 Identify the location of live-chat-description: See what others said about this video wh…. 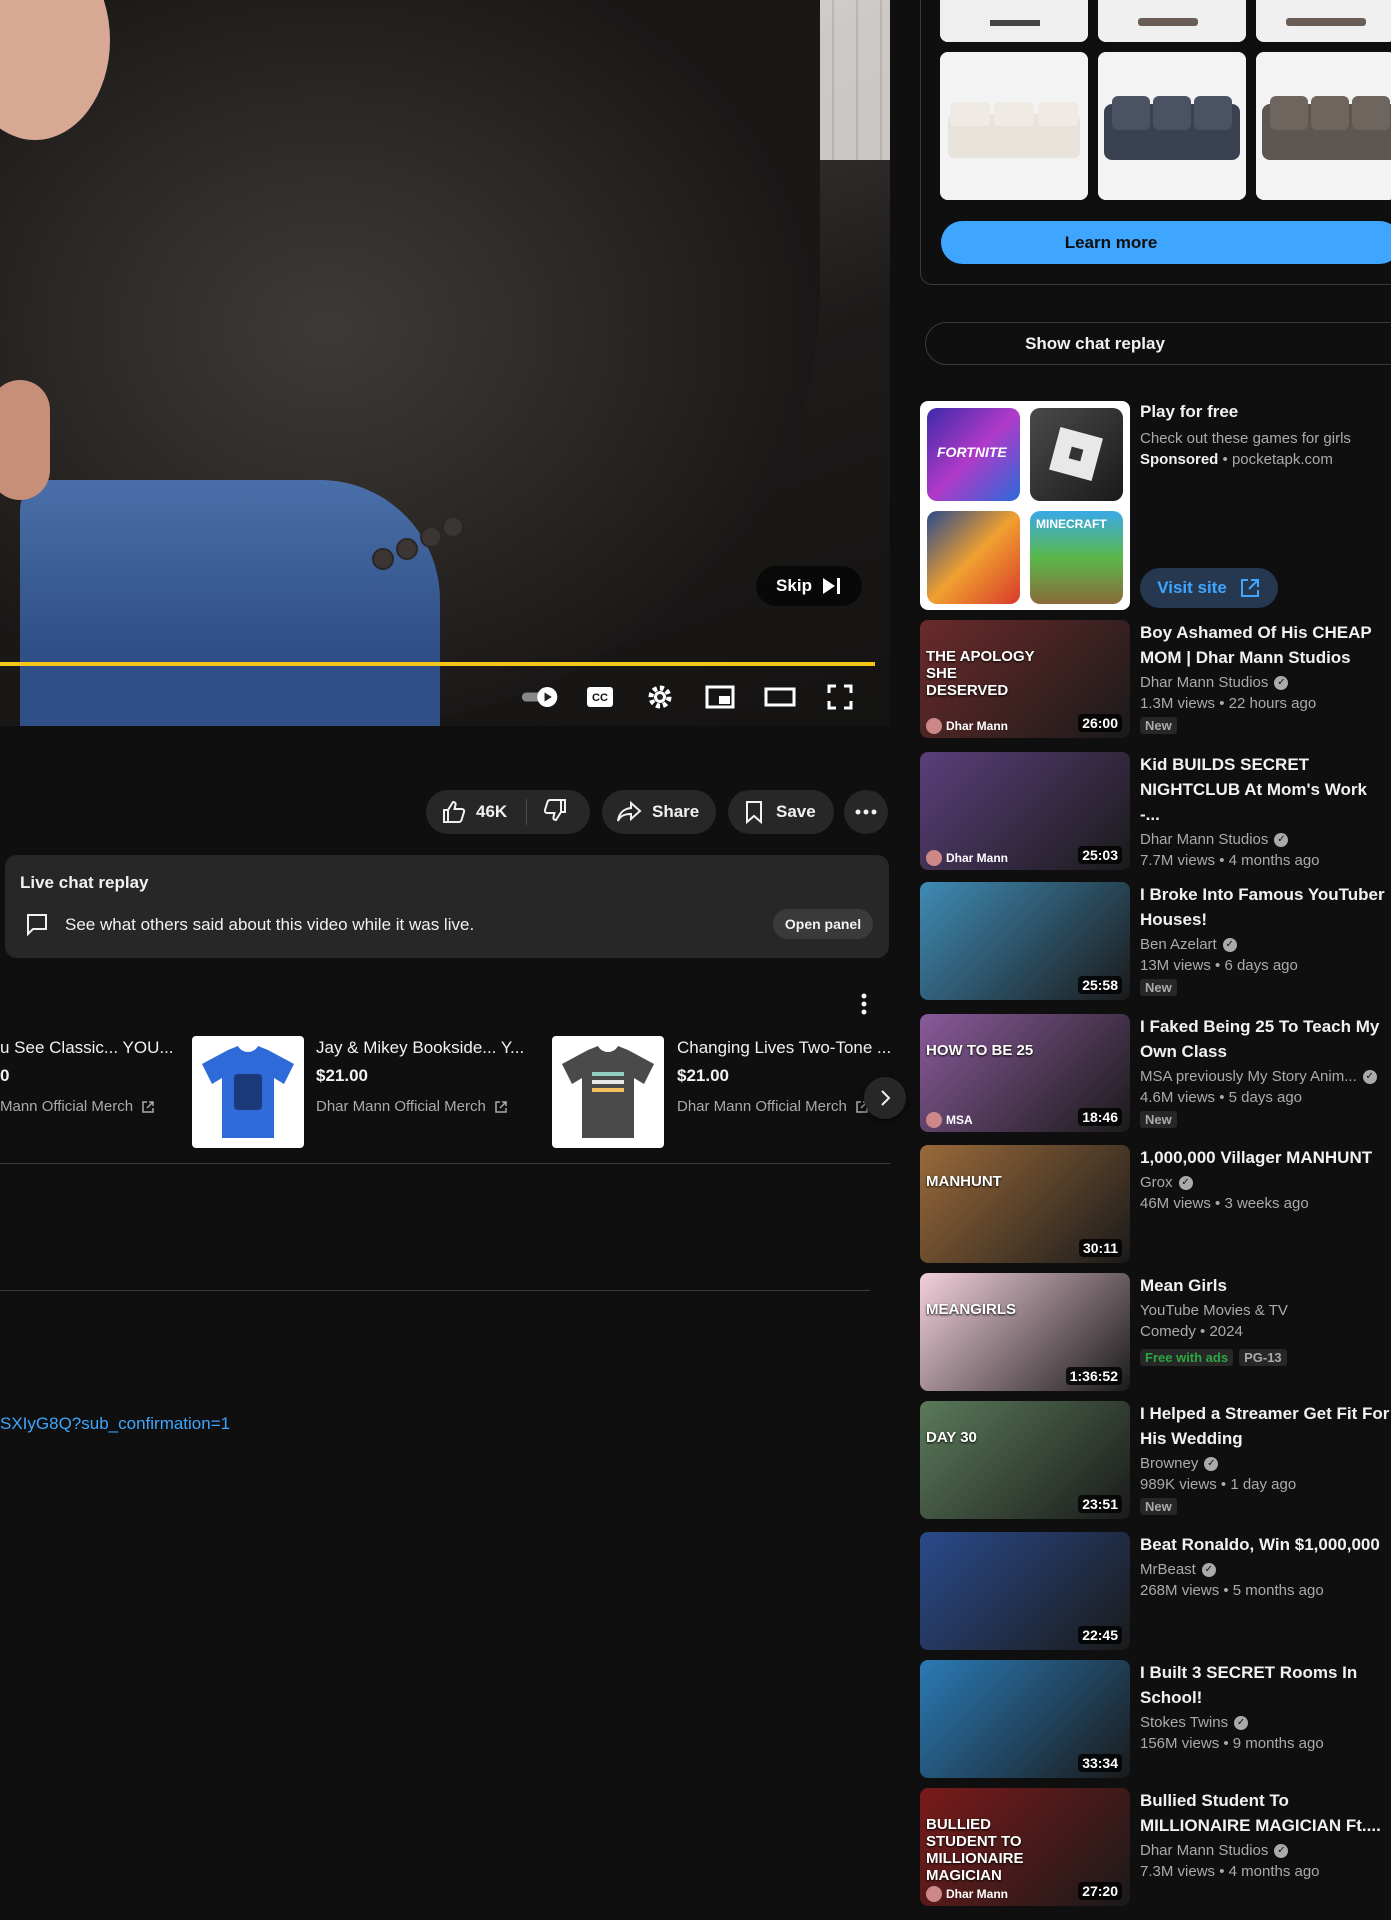
(270, 924).